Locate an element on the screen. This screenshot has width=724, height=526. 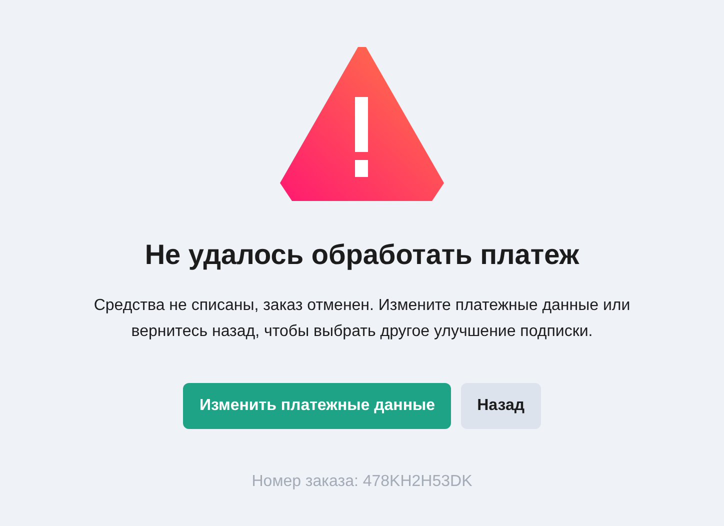
order-number: Номер заказа: 478KH2H53DK is located at coordinates (362, 482).